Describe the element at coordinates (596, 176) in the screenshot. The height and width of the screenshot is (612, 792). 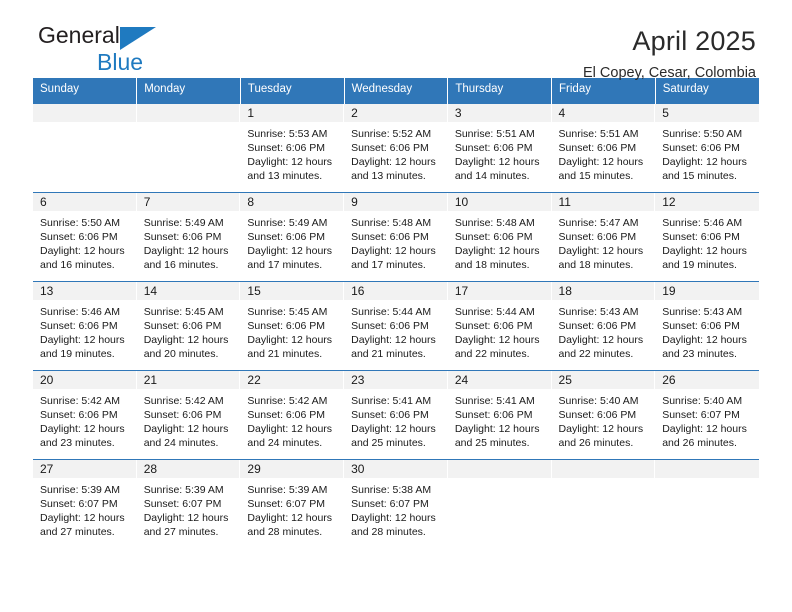
I see `daylight-text-line2: and 15 minutes.` at that location.